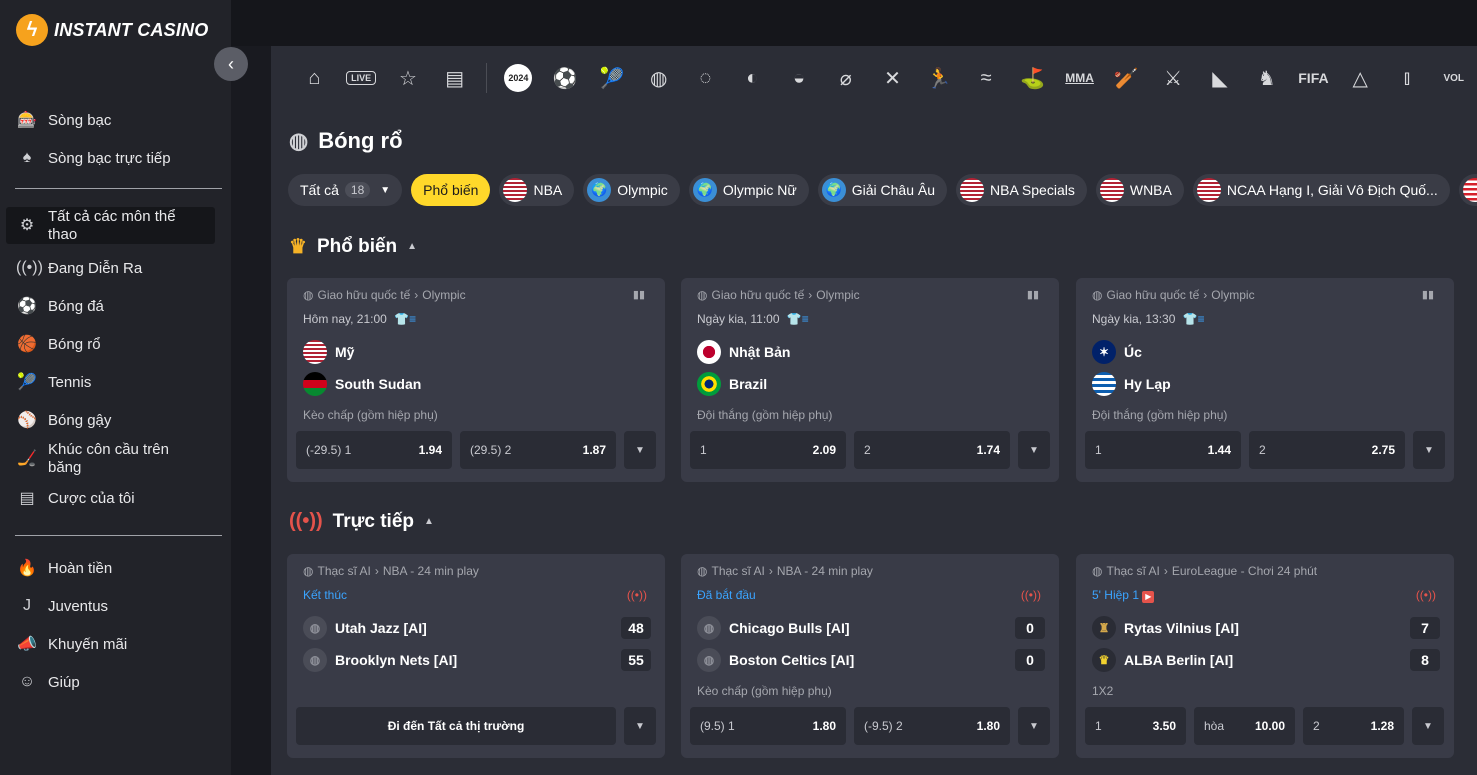 This screenshot has width=1477, height=775. I want to click on odd-button: (9.5) 1 1.80, so click(768, 726).